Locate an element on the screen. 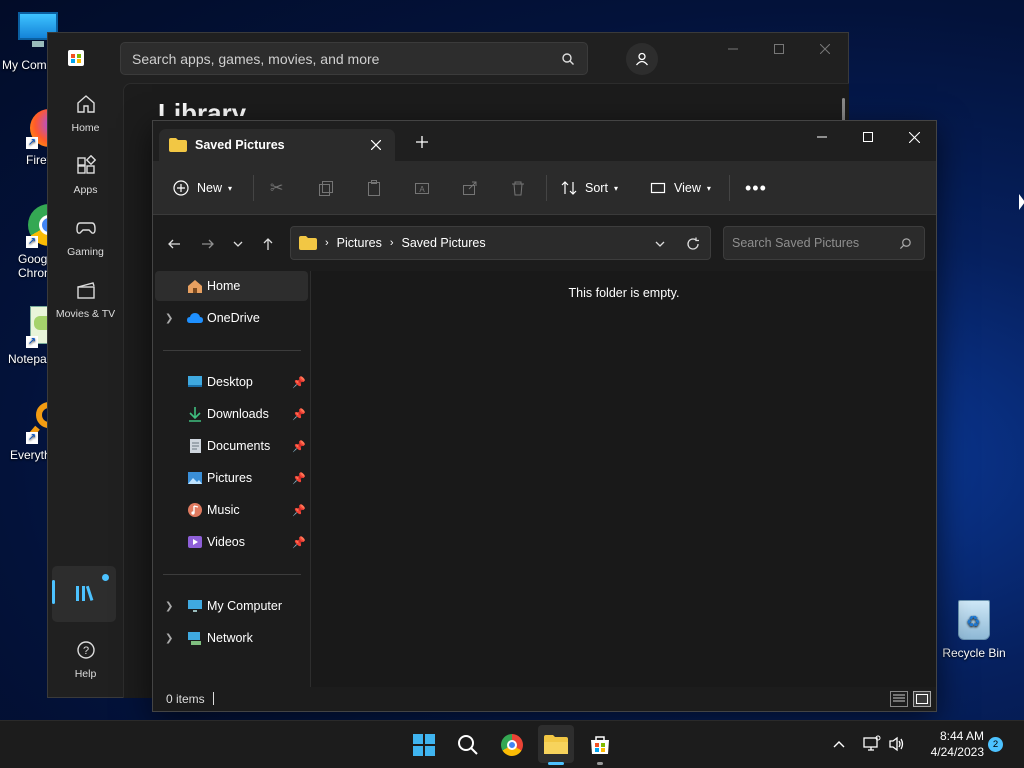 This screenshot has height=768, width=1024. store-close-button is located at coordinates (825, 49).